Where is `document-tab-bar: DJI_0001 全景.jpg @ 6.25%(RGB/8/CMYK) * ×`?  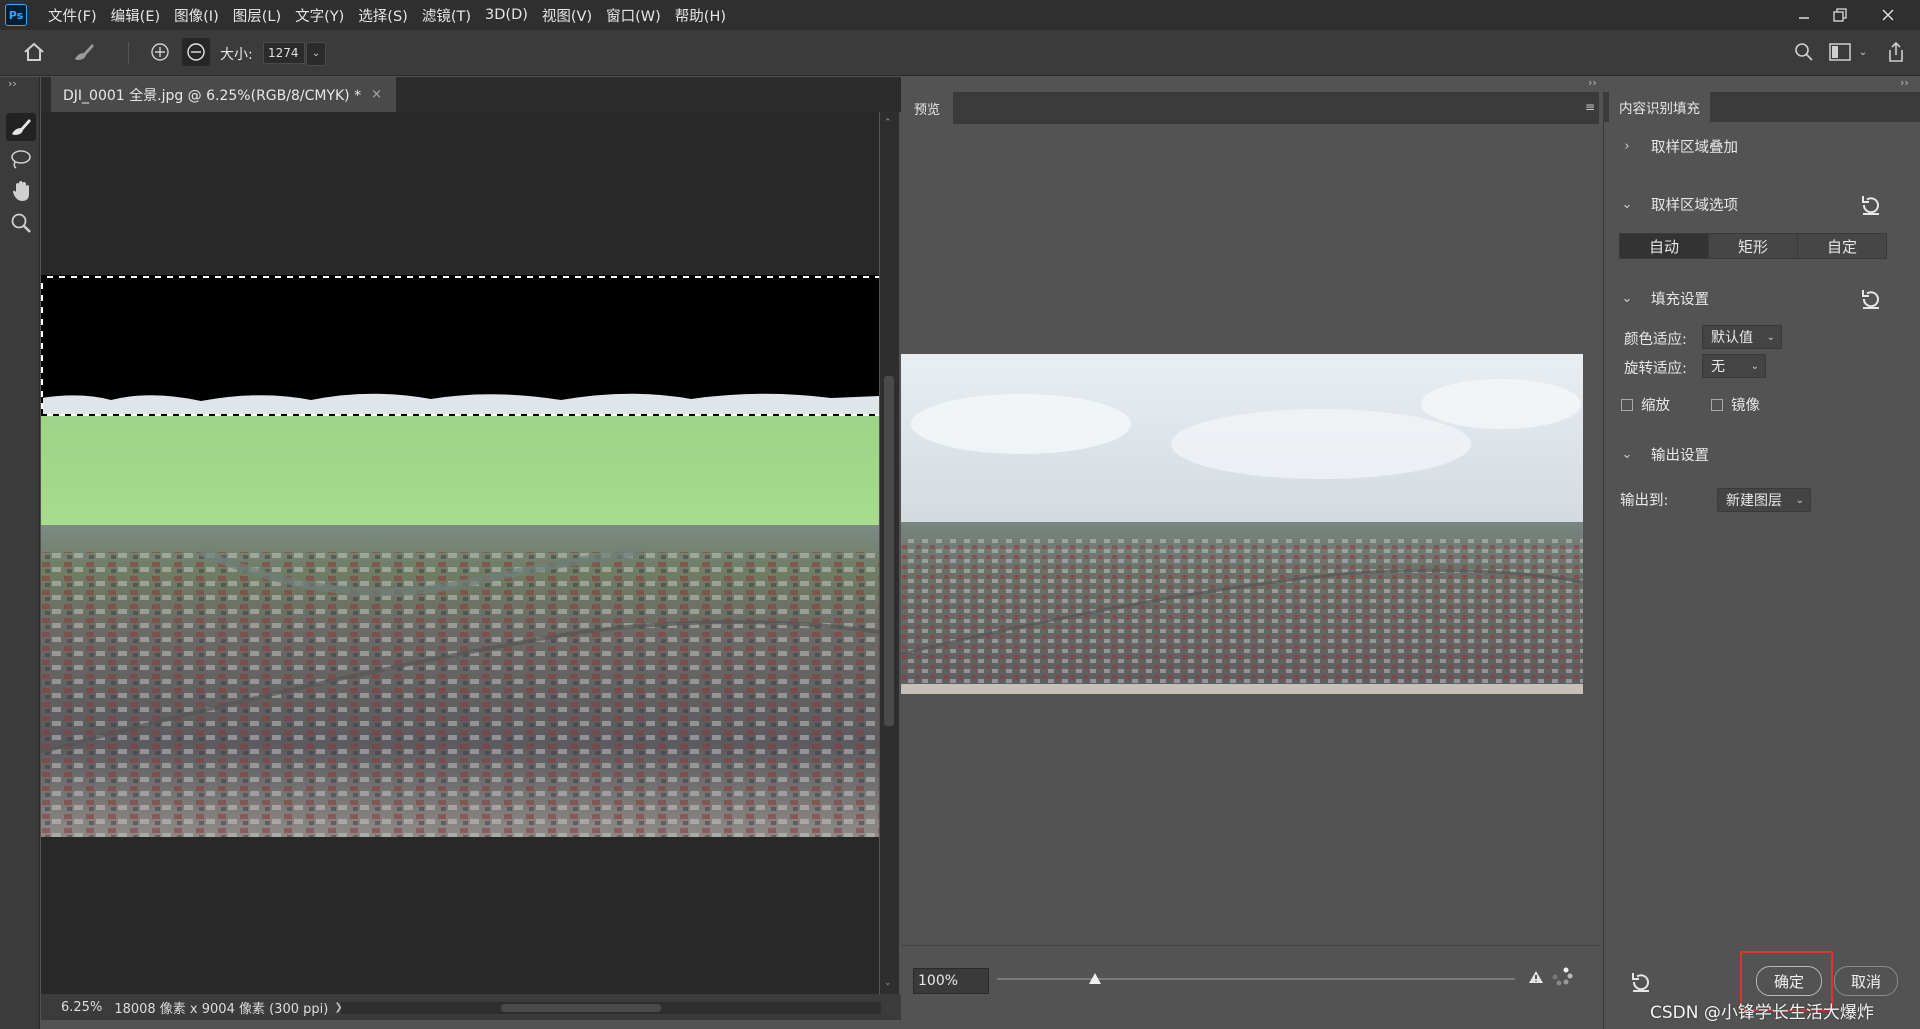 document-tab-bar: DJI_0001 全景.jpg @ 6.25%(RGB/8/CMYK) * × is located at coordinates (471, 94).